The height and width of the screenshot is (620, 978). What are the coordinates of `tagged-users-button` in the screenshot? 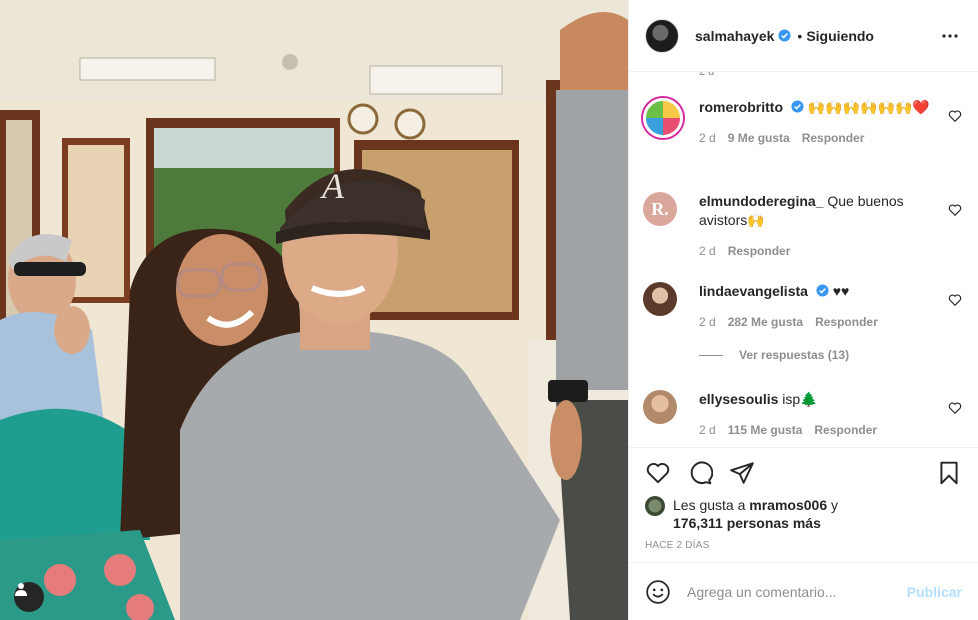 It's located at (29, 597).